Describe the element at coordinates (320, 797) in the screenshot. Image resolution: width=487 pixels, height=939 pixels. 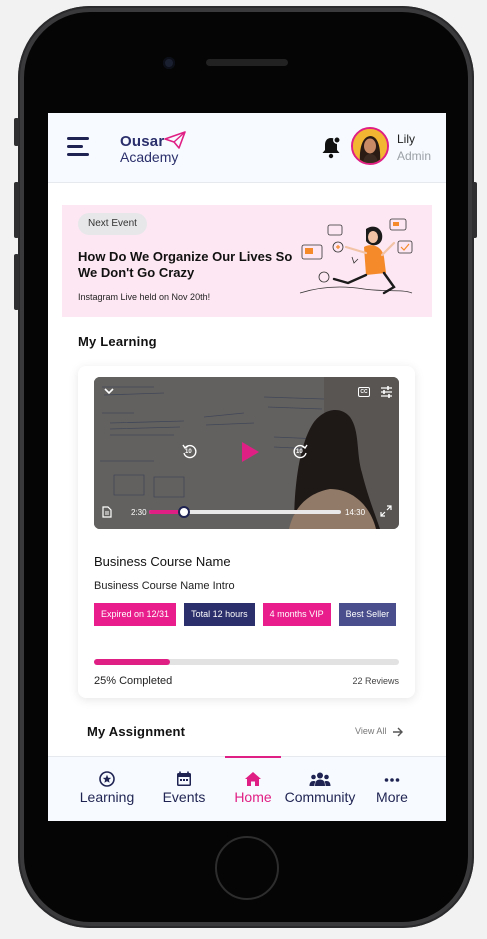
I see `nav-label: Community` at that location.